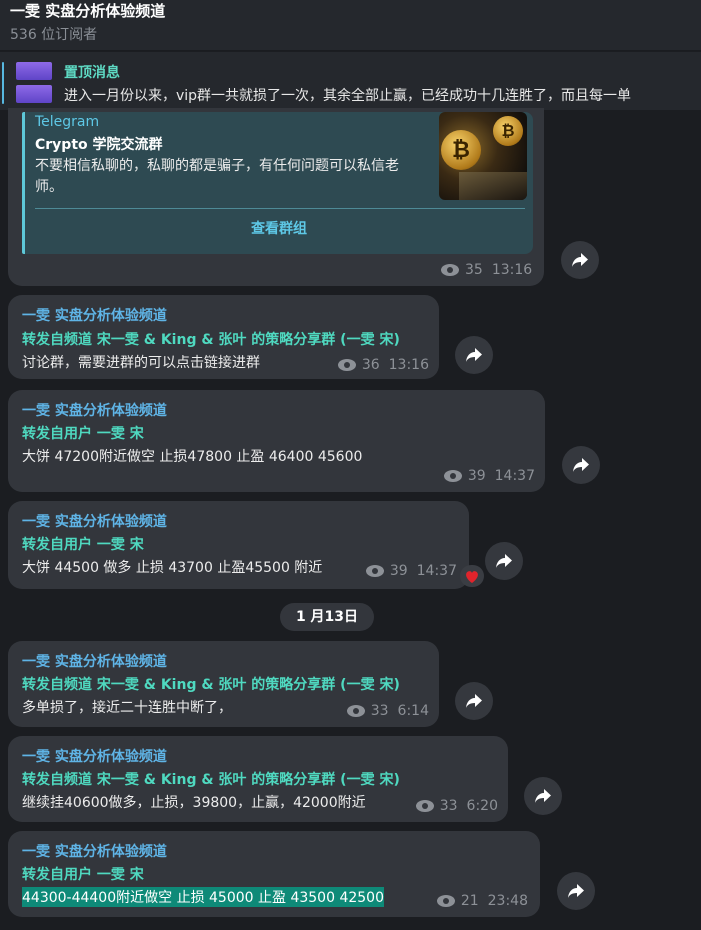 The height and width of the screenshot is (930, 701). I want to click on message-meta: 33 6:14, so click(387, 711).